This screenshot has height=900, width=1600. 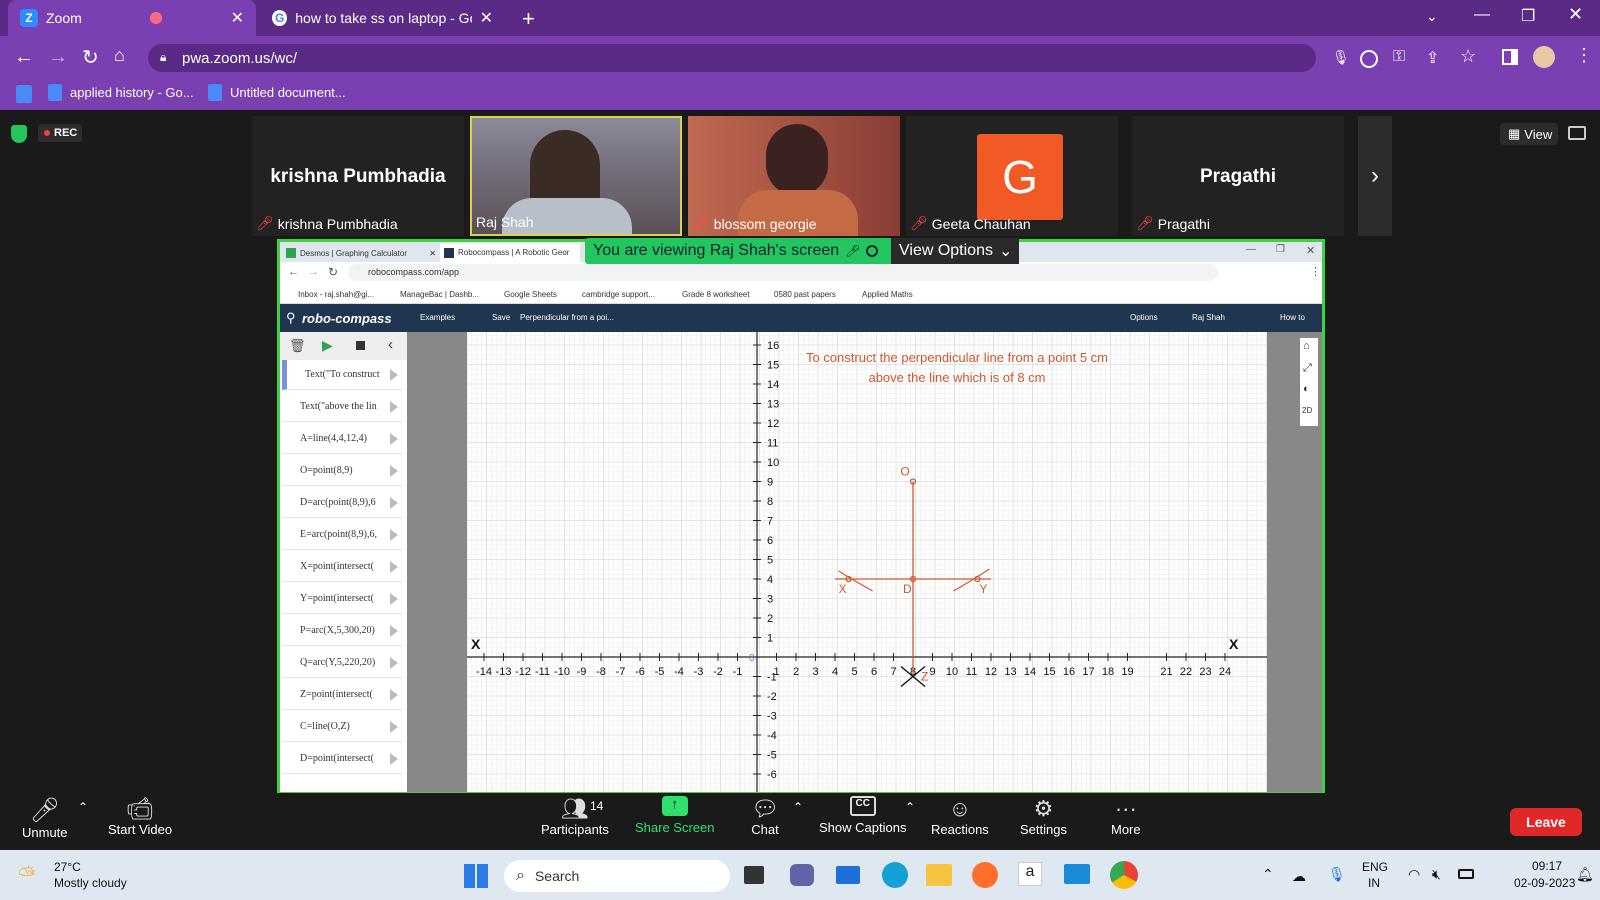 I want to click on speaker-muted-icon: 🔇︎, so click(x=1436, y=874).